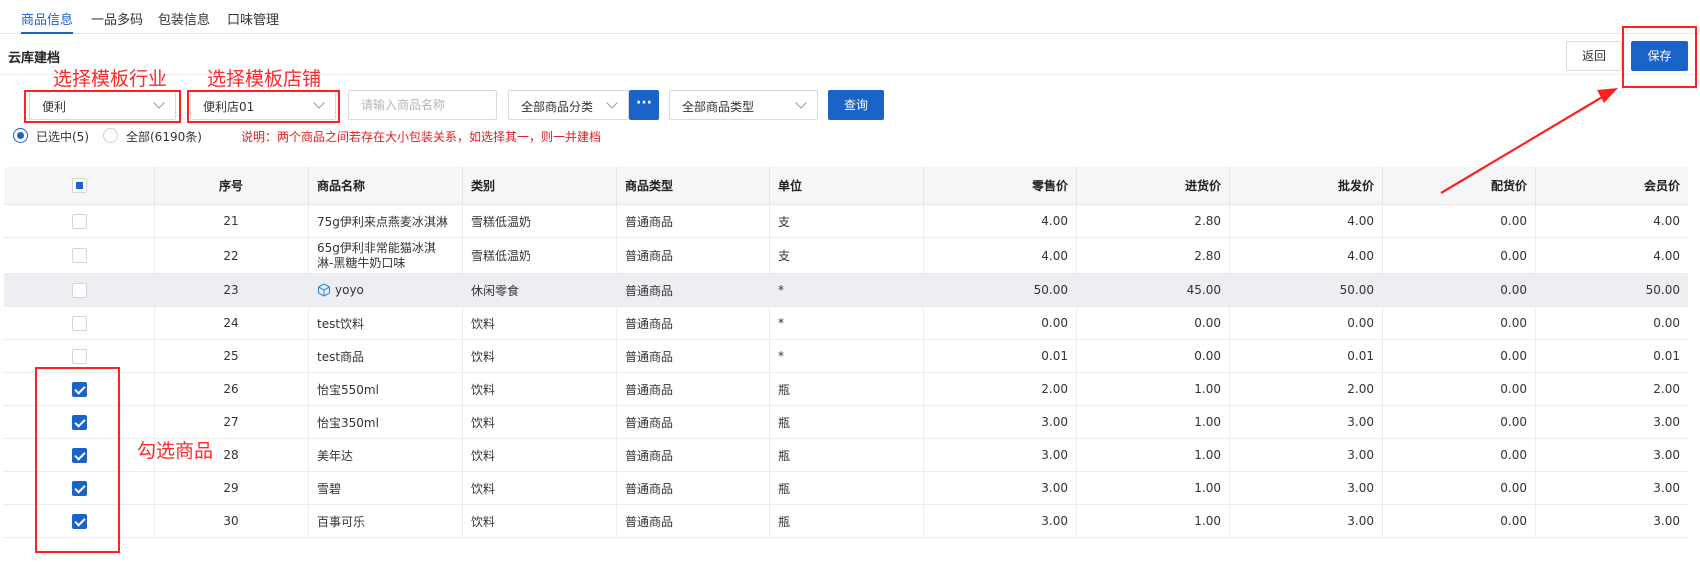  I want to click on header-checkbox-cell, so click(79, 185).